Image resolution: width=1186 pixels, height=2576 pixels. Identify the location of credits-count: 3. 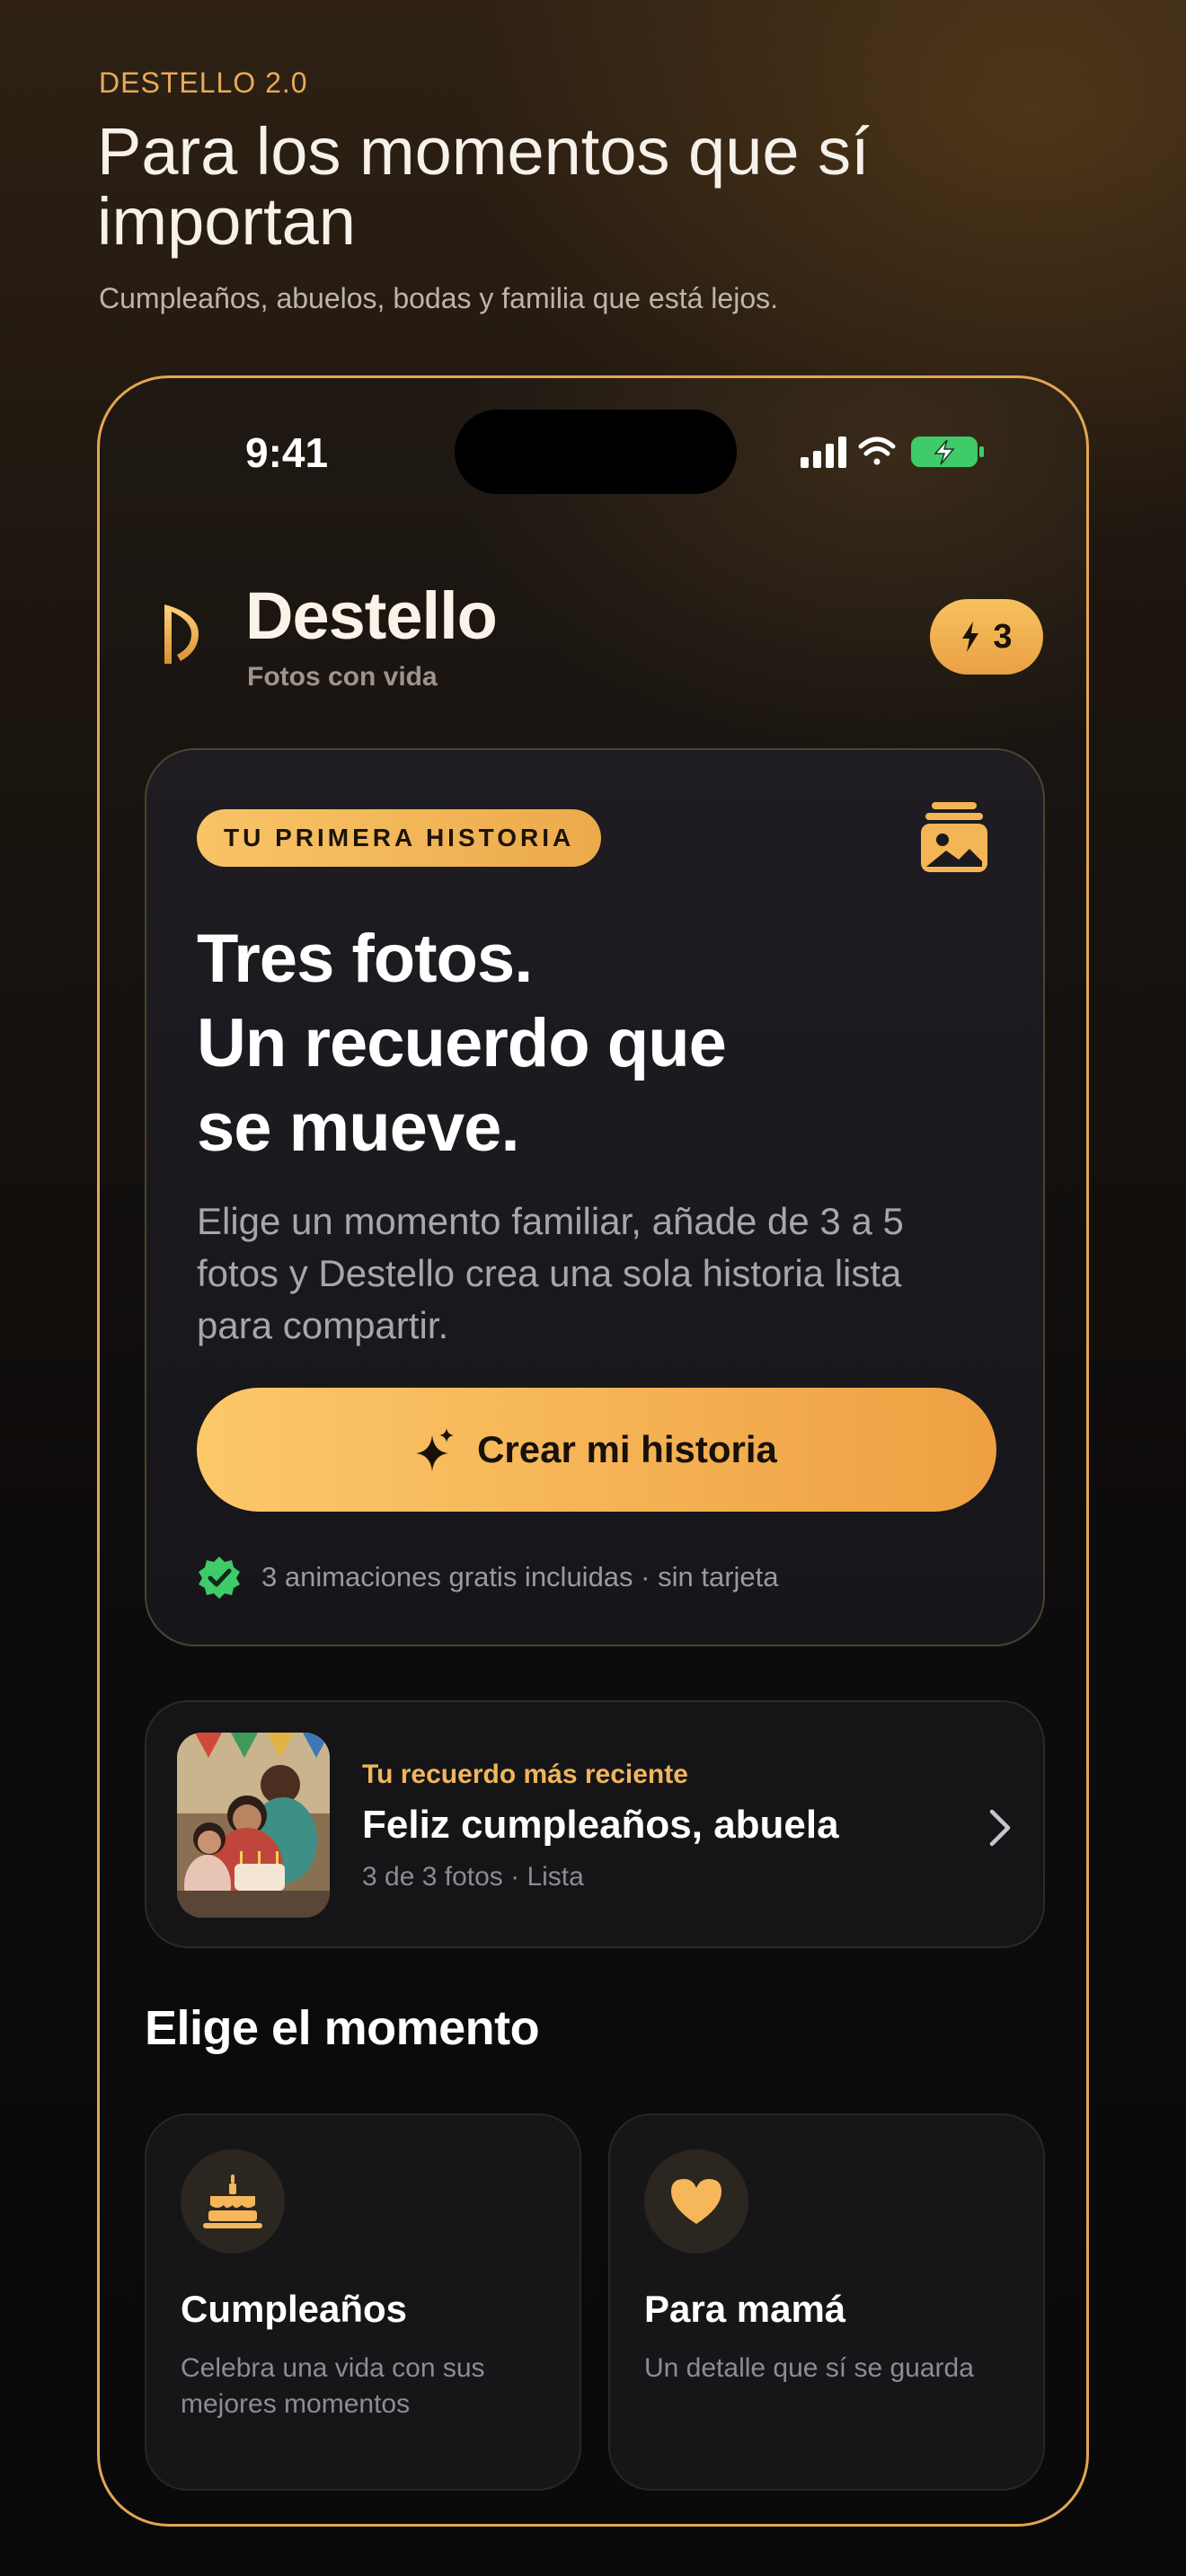
(1003, 636).